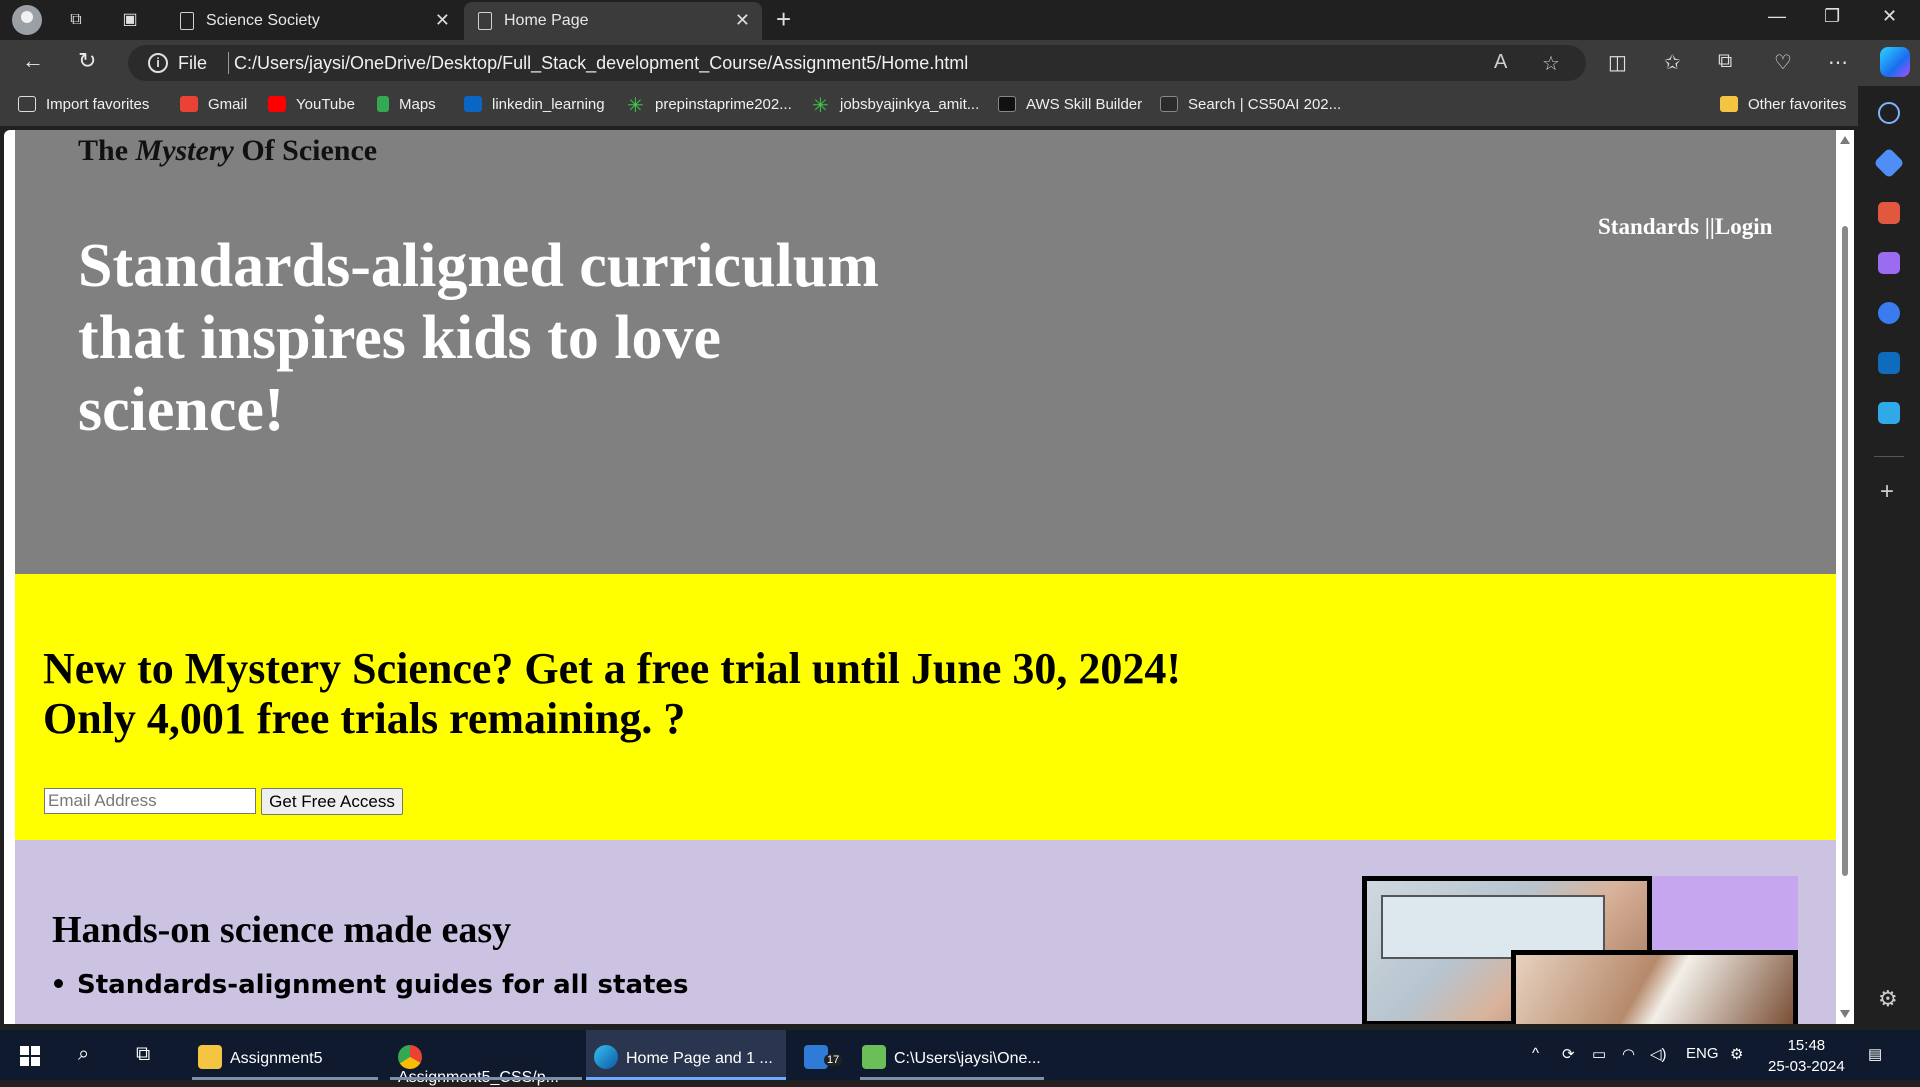  I want to click on refresh-icon: ↻, so click(87, 61).